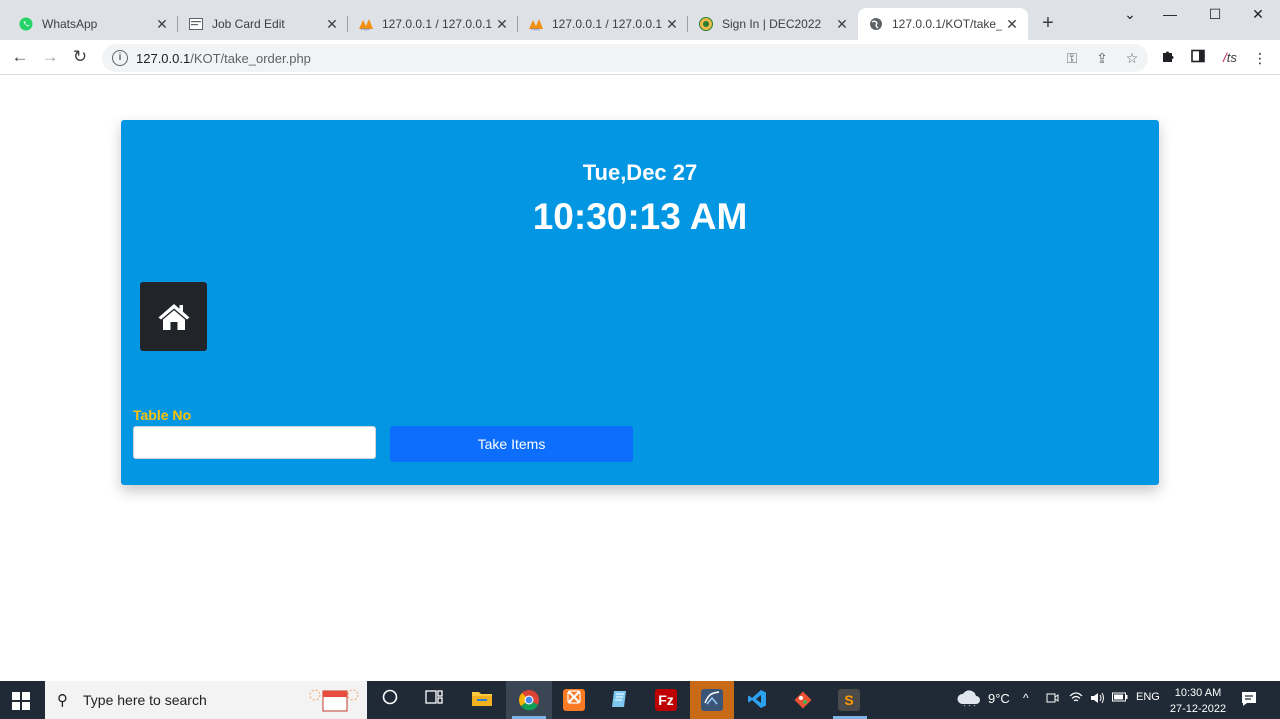 This screenshot has width=1280, height=719. I want to click on share-icon: ⇪, so click(1102, 58).